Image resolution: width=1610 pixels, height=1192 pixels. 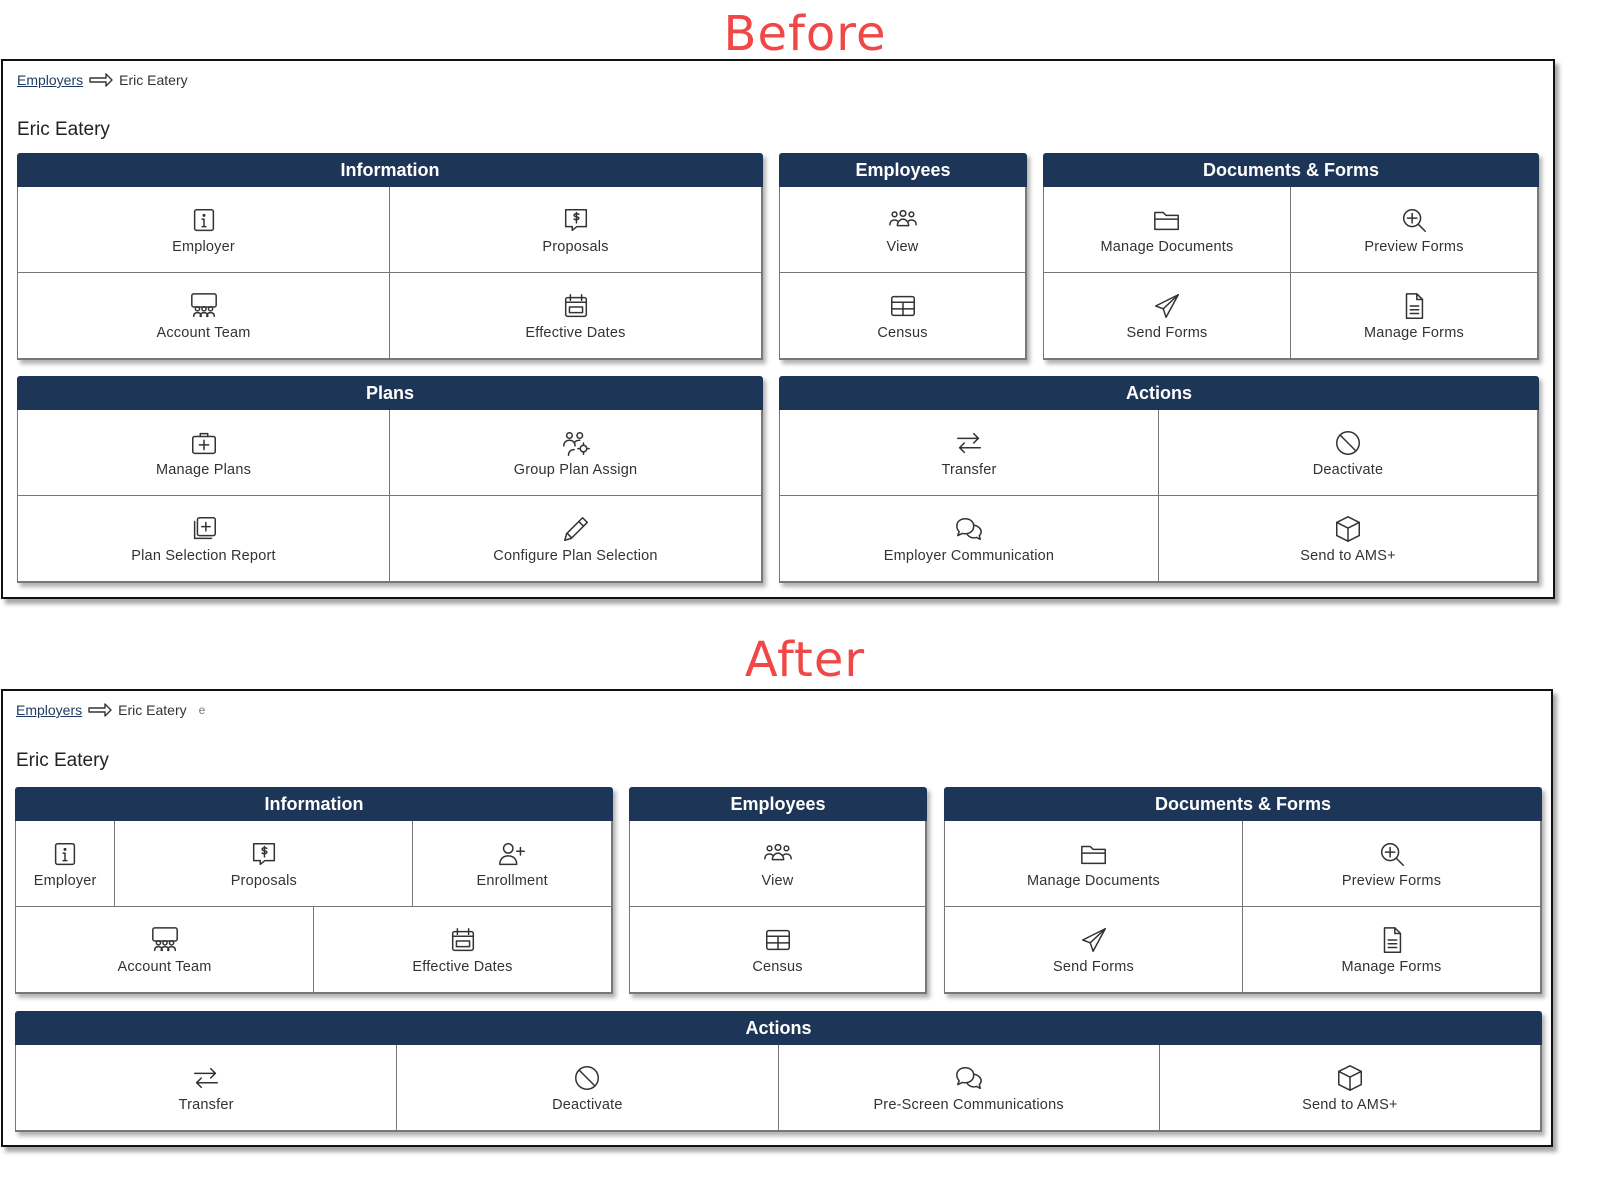 I want to click on caption-after: After, so click(x=805, y=660).